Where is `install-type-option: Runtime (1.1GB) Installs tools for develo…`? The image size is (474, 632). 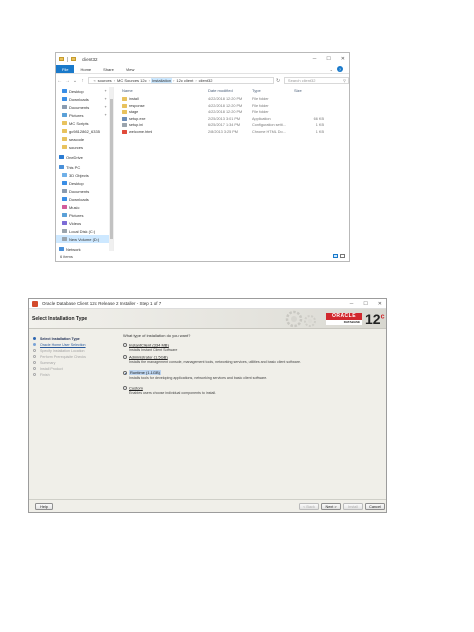
install-type-option: Runtime (1.1GB) Installs tools for develo… is located at coordinates (195, 375).